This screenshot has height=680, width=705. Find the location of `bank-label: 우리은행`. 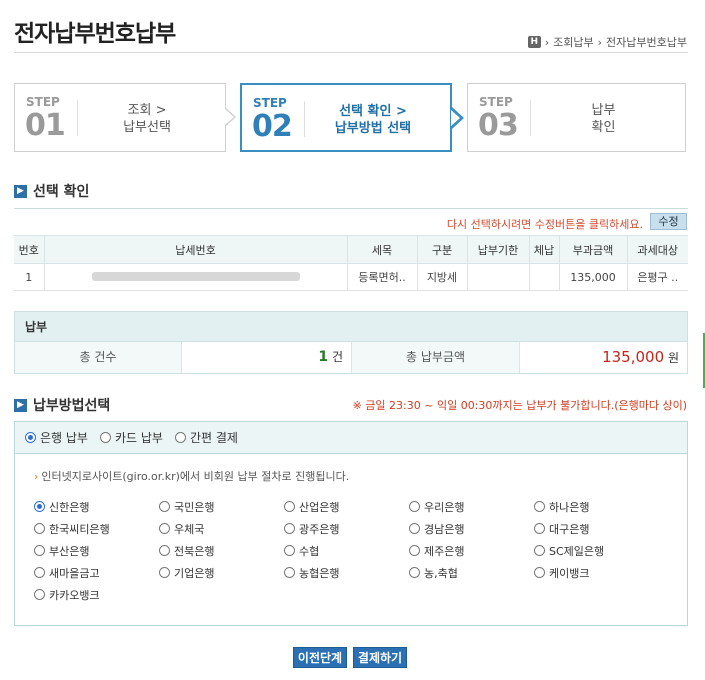

bank-label: 우리은행 is located at coordinates (444, 507).